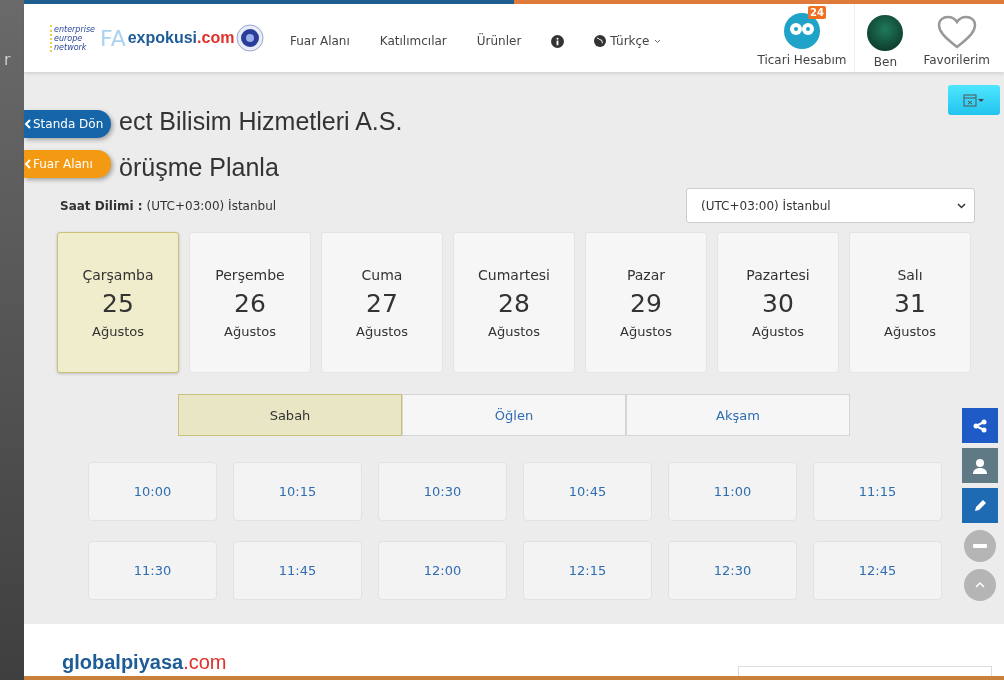 The width and height of the screenshot is (1004, 680). Describe the element at coordinates (68, 124) in the screenshot. I see `back-navigation-button: Standa Dön` at that location.